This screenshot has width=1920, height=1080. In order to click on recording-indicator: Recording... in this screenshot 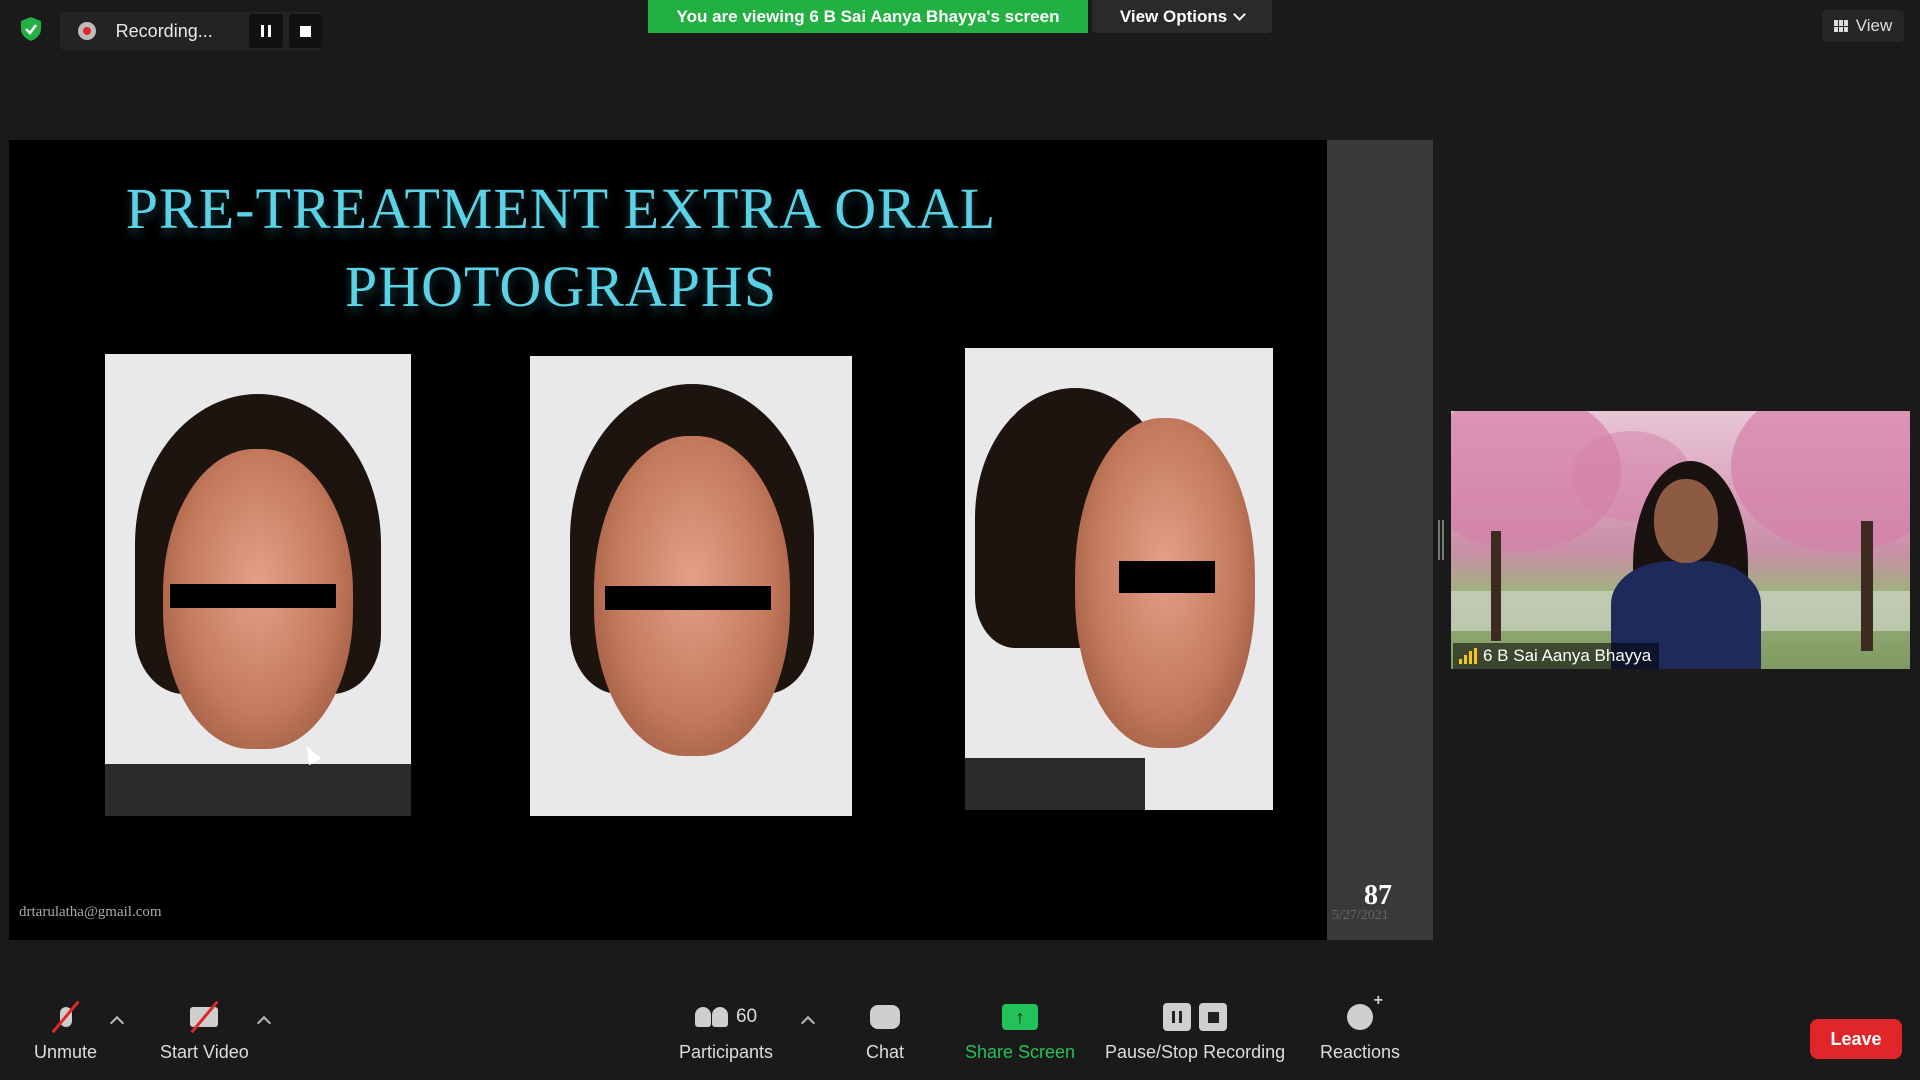, I will do `click(191, 31)`.